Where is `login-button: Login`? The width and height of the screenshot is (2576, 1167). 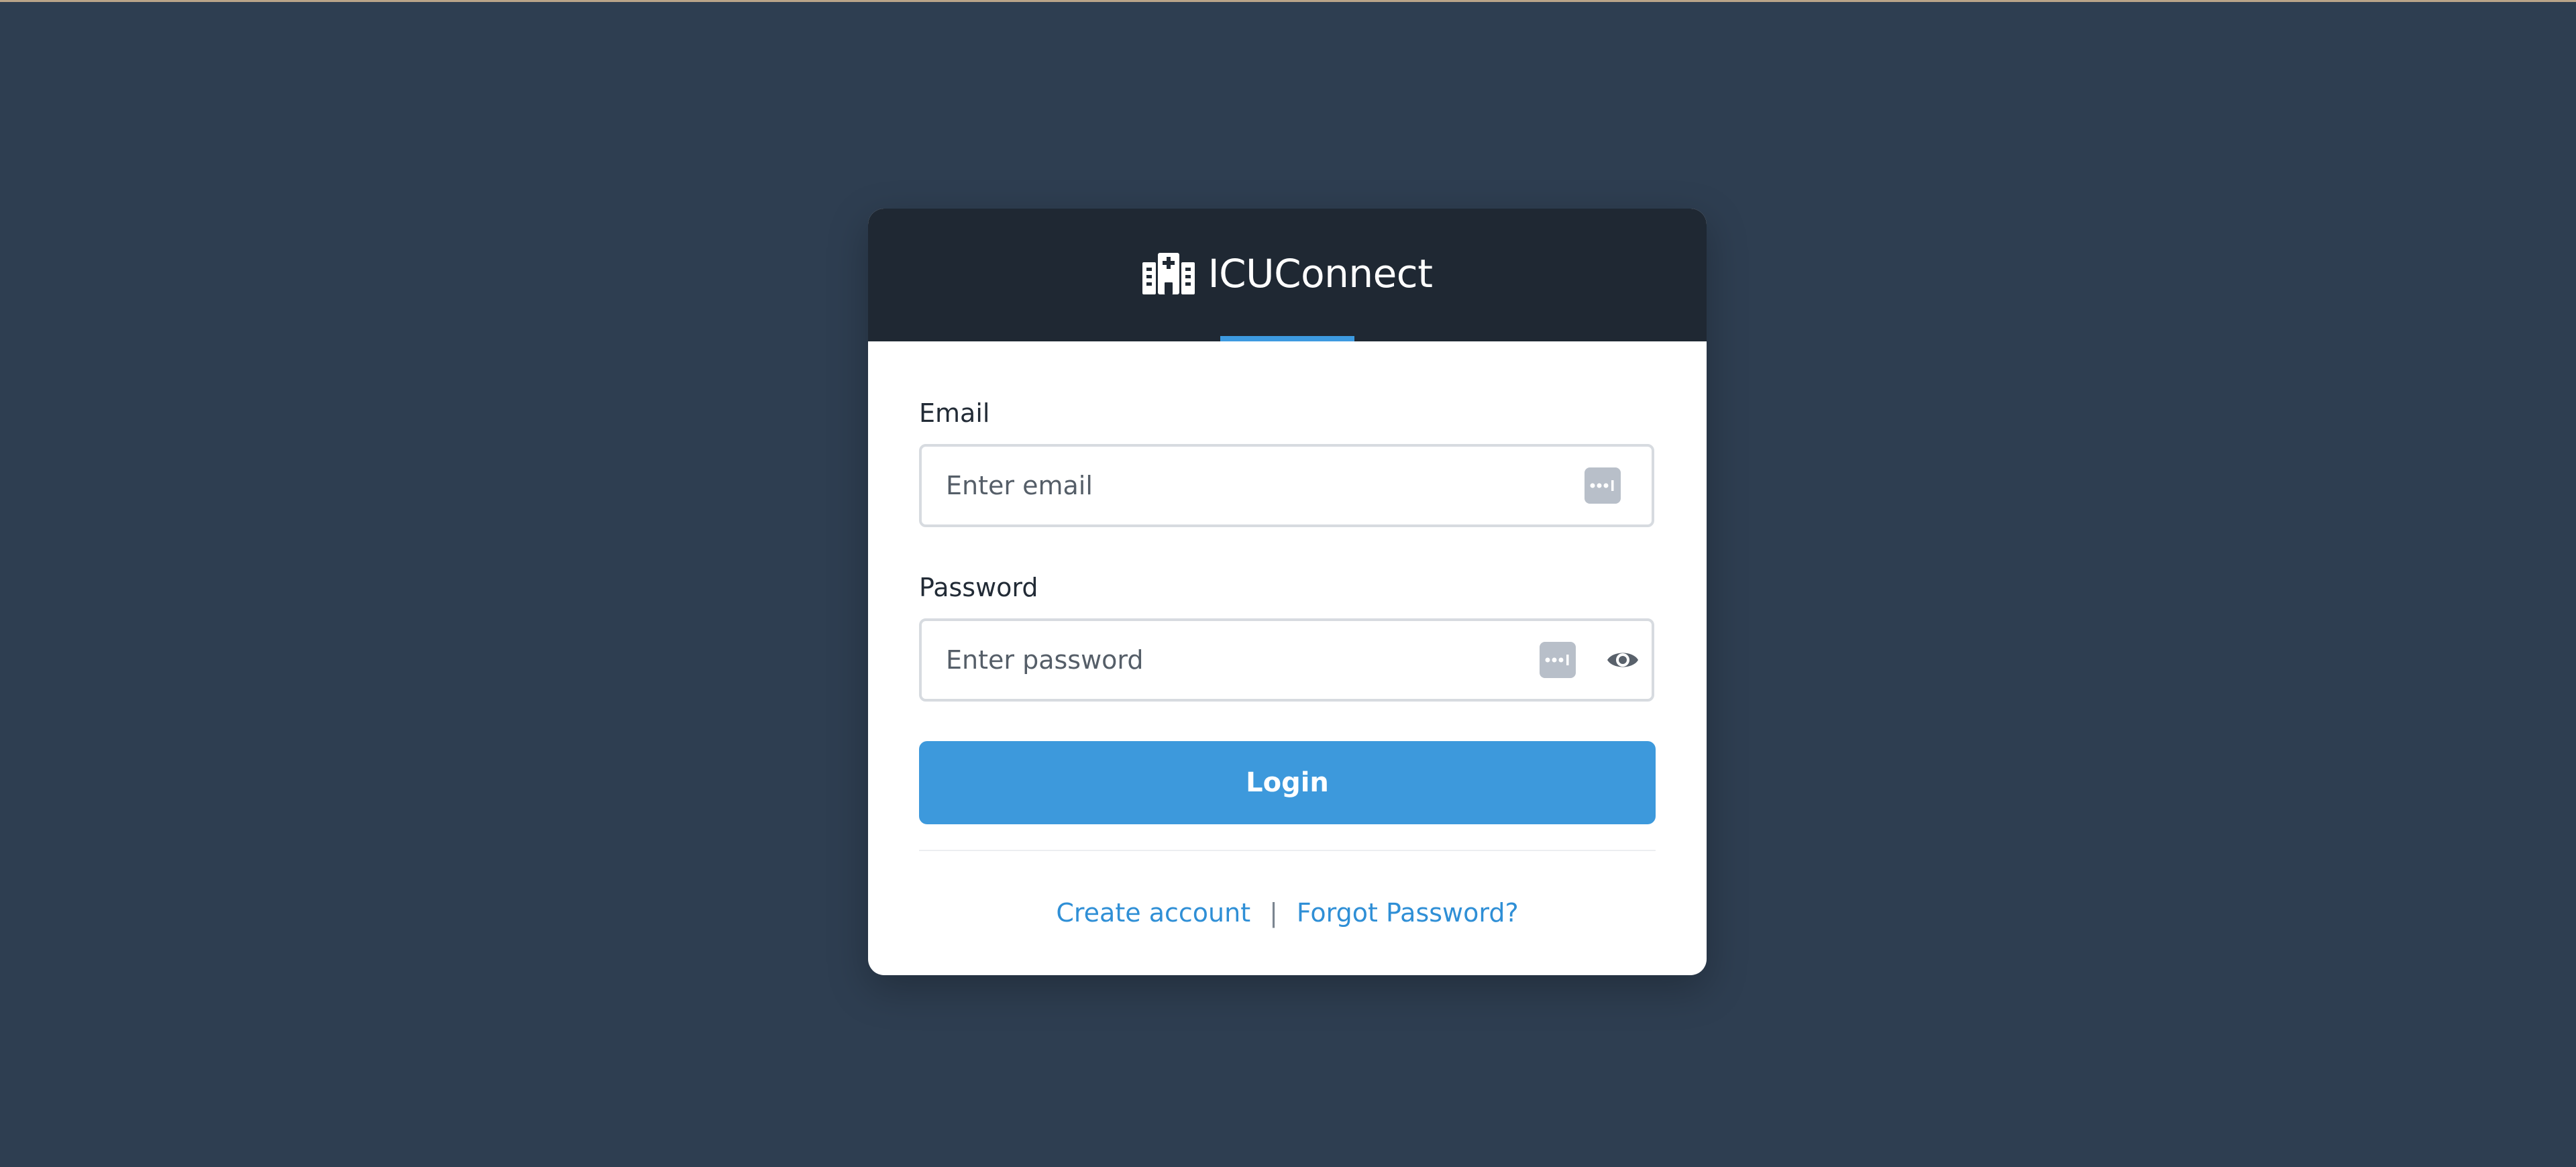
login-button: Login is located at coordinates (1287, 782).